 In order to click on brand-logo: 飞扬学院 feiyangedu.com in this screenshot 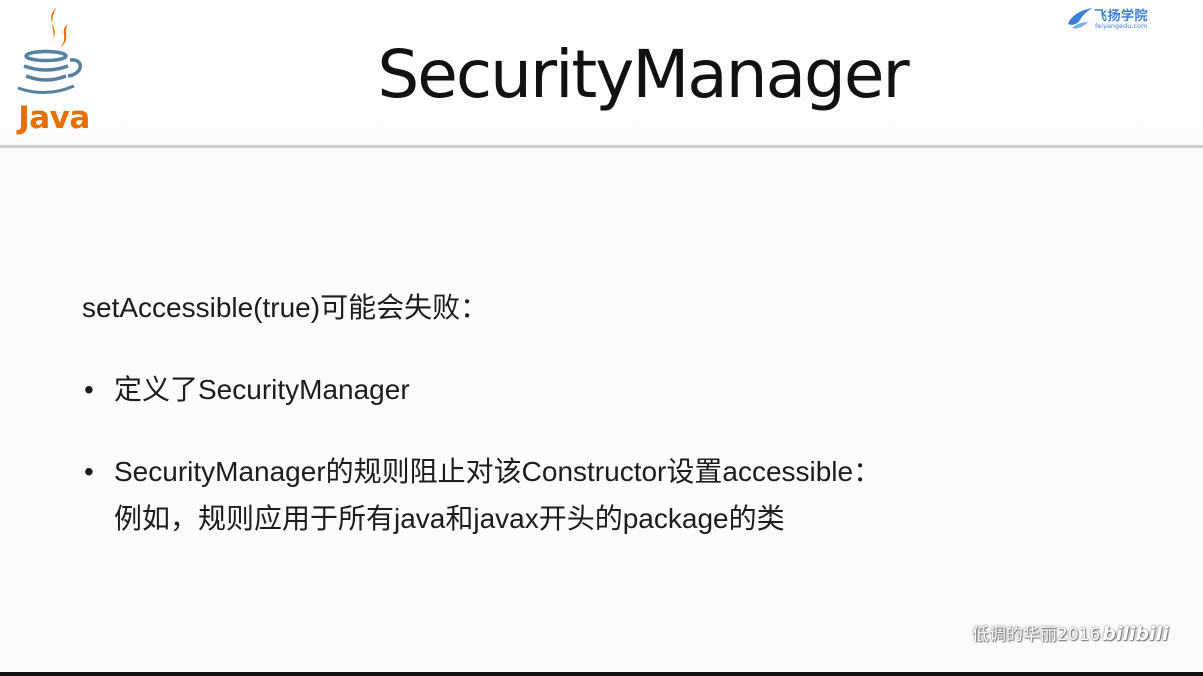, I will do `click(1113, 17)`.